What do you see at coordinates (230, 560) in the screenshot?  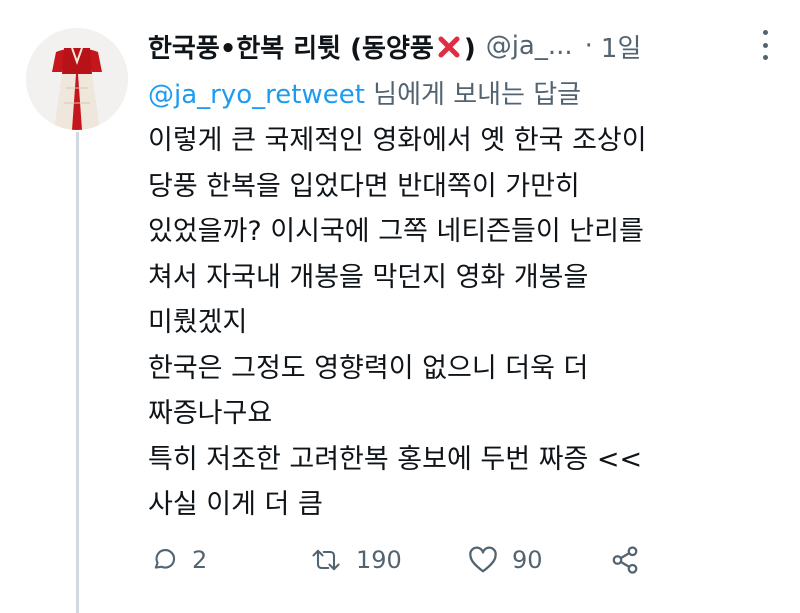 I see `reply-button: 2` at bounding box center [230, 560].